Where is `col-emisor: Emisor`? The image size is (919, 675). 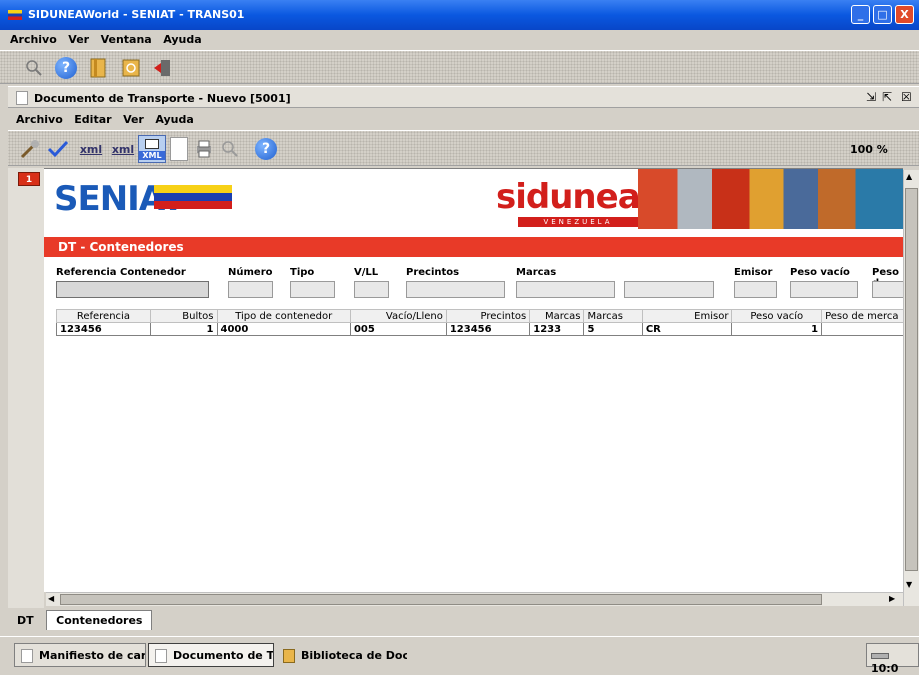
col-emisor: Emisor is located at coordinates (687, 316).